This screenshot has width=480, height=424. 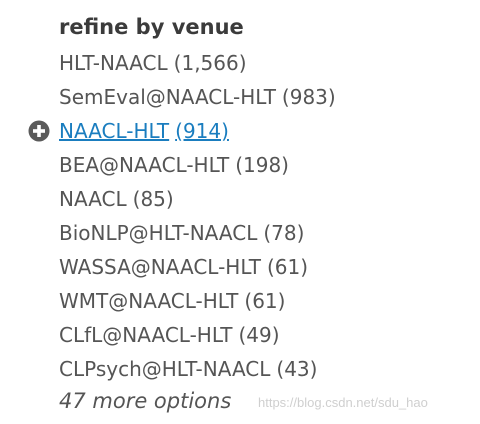 What do you see at coordinates (39, 131) in the screenshot?
I see `plus-circle-icon` at bounding box center [39, 131].